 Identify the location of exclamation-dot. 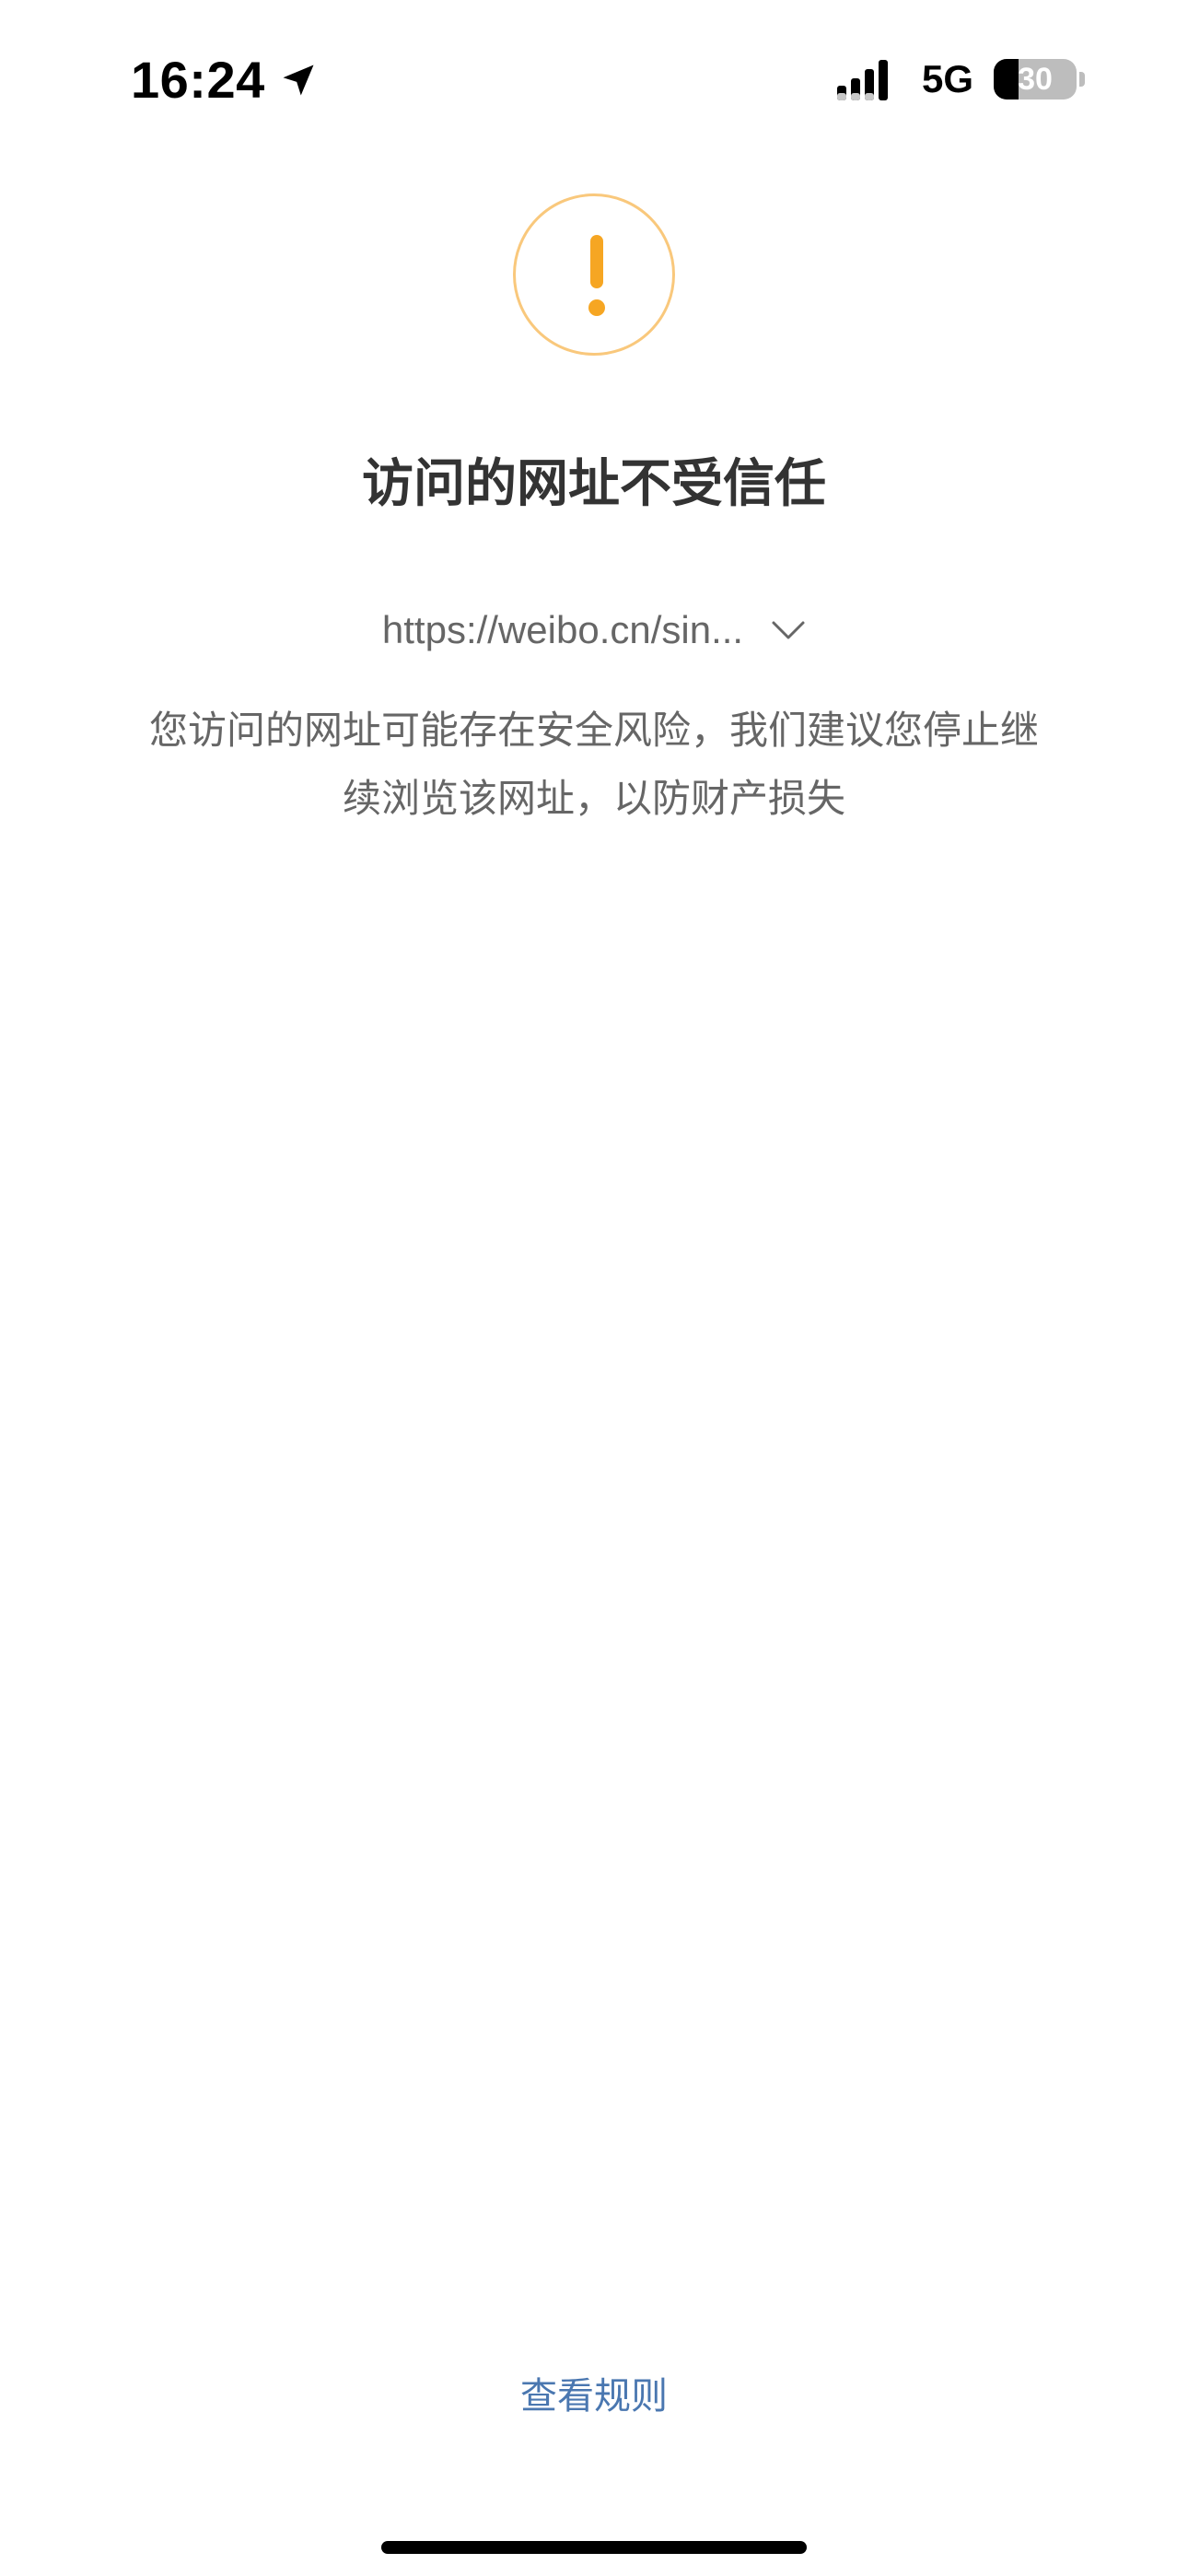
(596, 307).